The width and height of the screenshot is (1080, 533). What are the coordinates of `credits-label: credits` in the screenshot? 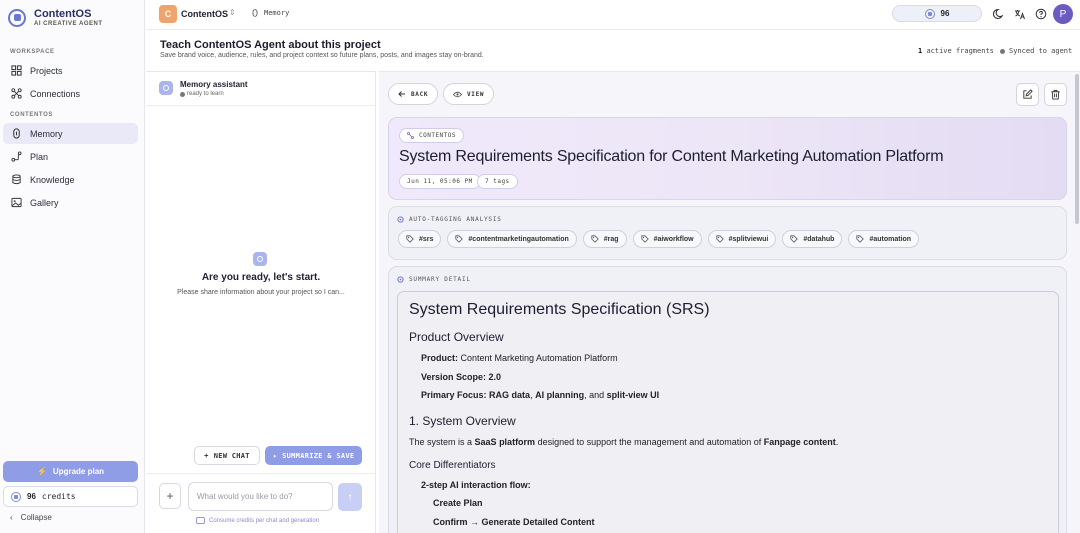 It's located at (58, 496).